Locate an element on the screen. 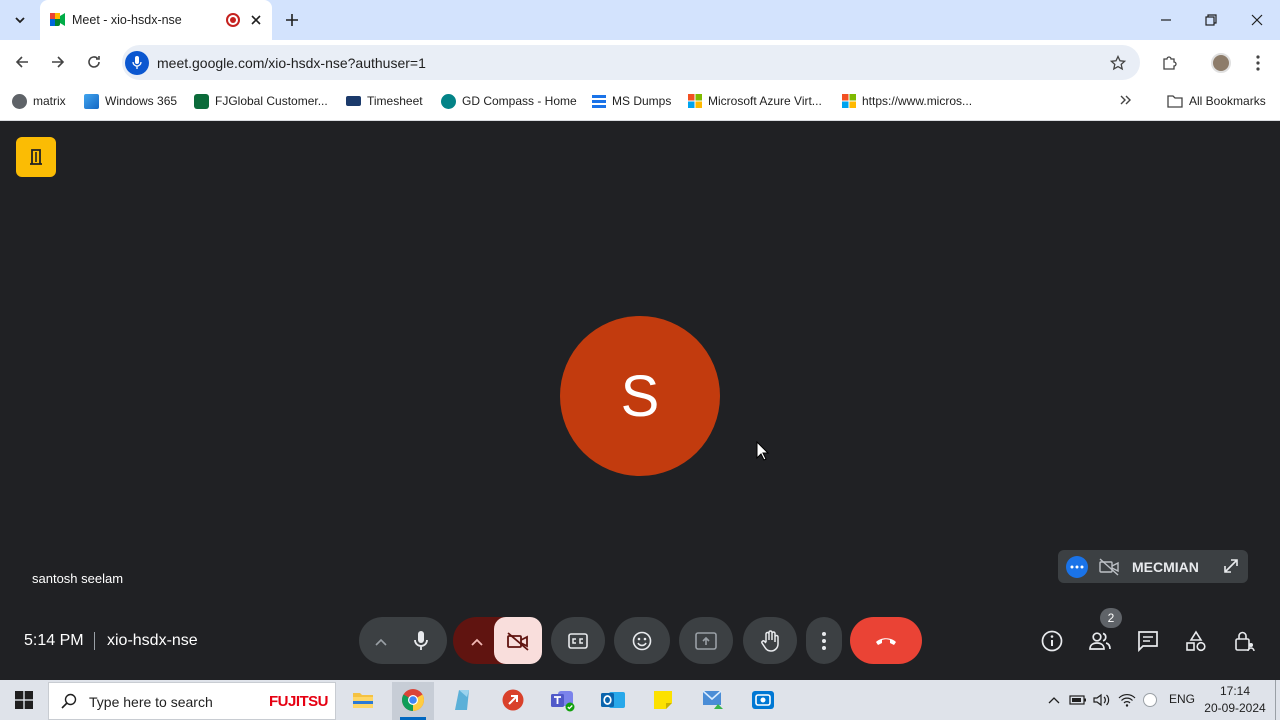 Image resolution: width=1280 pixels, height=720 pixels. search-placeholder: Type here to search is located at coordinates (151, 702).